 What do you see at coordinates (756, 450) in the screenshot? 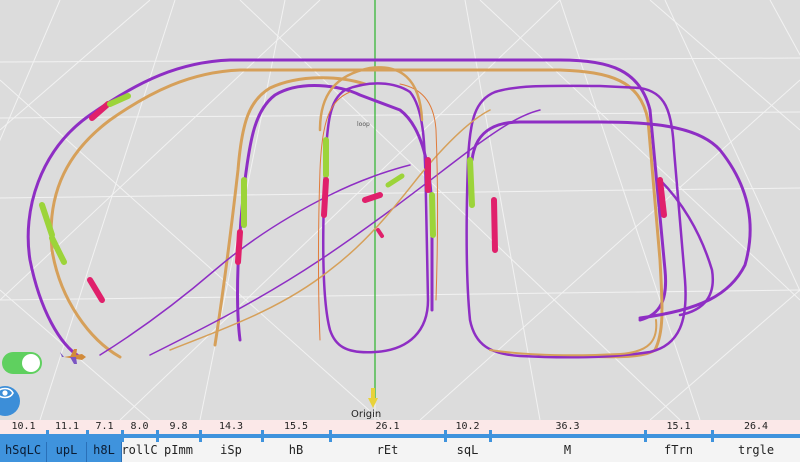
I see `maneuver-segment: trgle` at bounding box center [756, 450].